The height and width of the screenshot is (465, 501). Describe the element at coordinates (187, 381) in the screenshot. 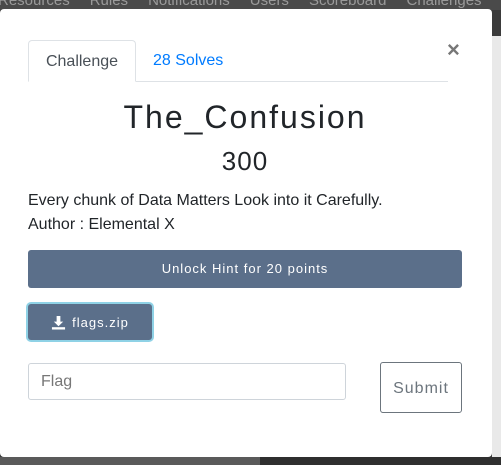

I see `flag-input` at that location.